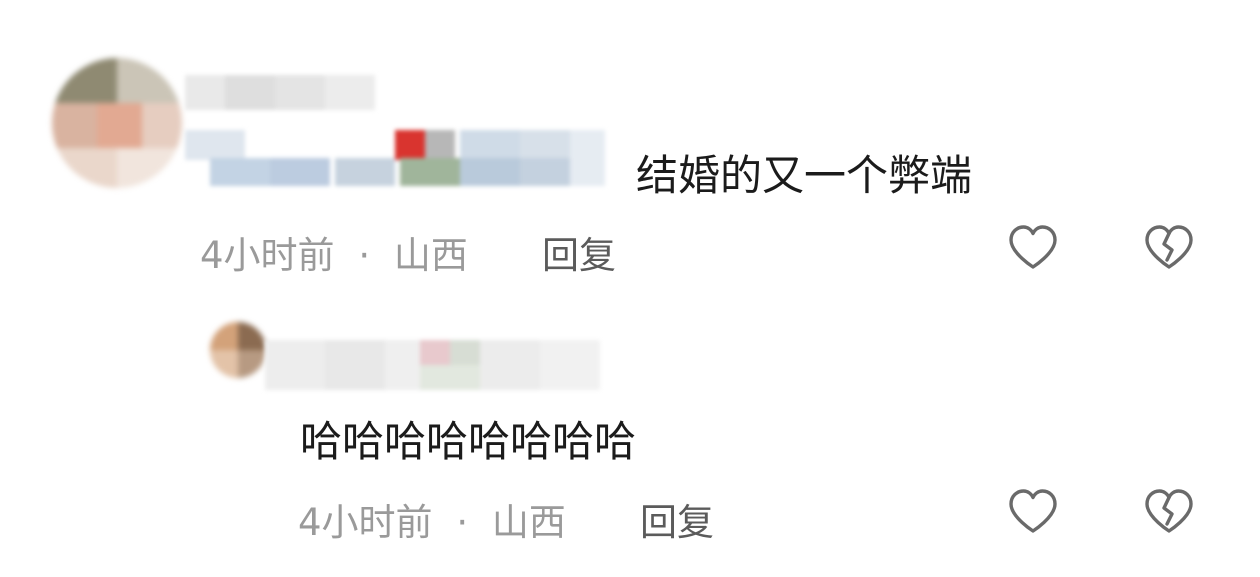  I want to click on comment-text: 哈哈哈哈哈哈哈哈, so click(468, 441).